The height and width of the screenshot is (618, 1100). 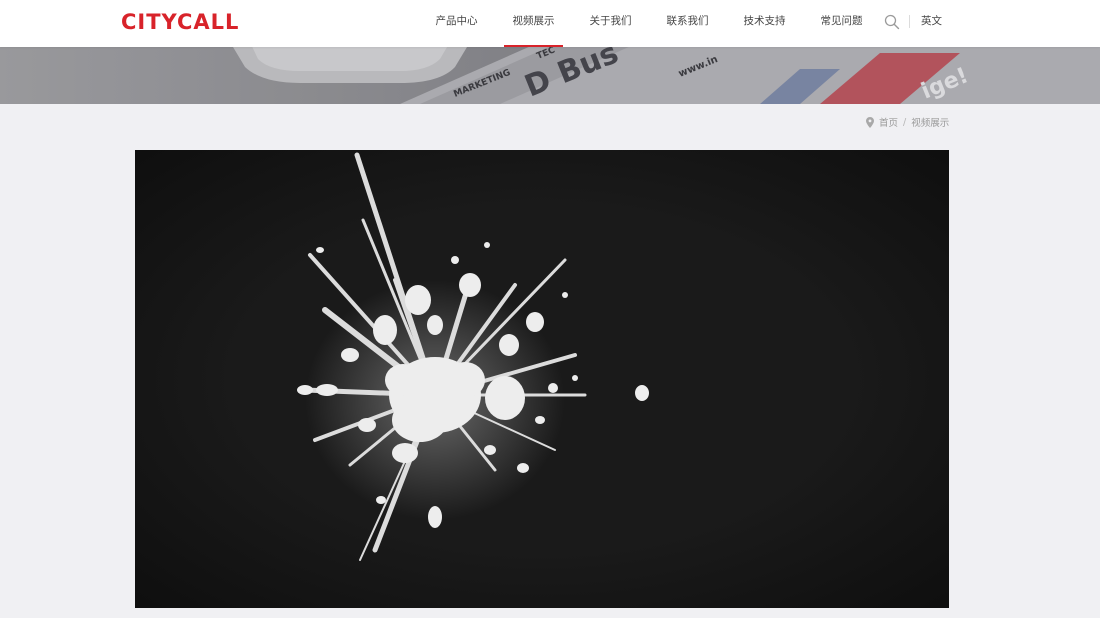 What do you see at coordinates (180, 22) in the screenshot?
I see `site-logo: CITYCALL` at bounding box center [180, 22].